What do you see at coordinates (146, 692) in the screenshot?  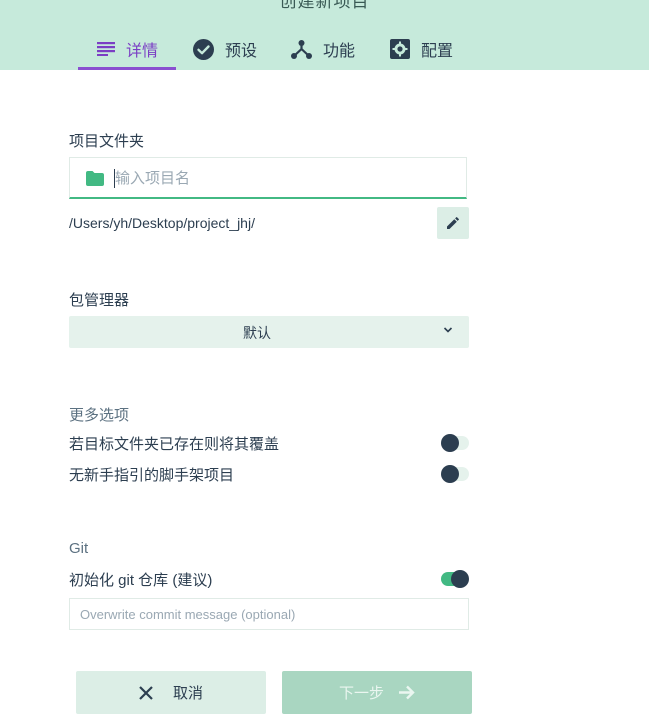 I see `close-icon` at bounding box center [146, 692].